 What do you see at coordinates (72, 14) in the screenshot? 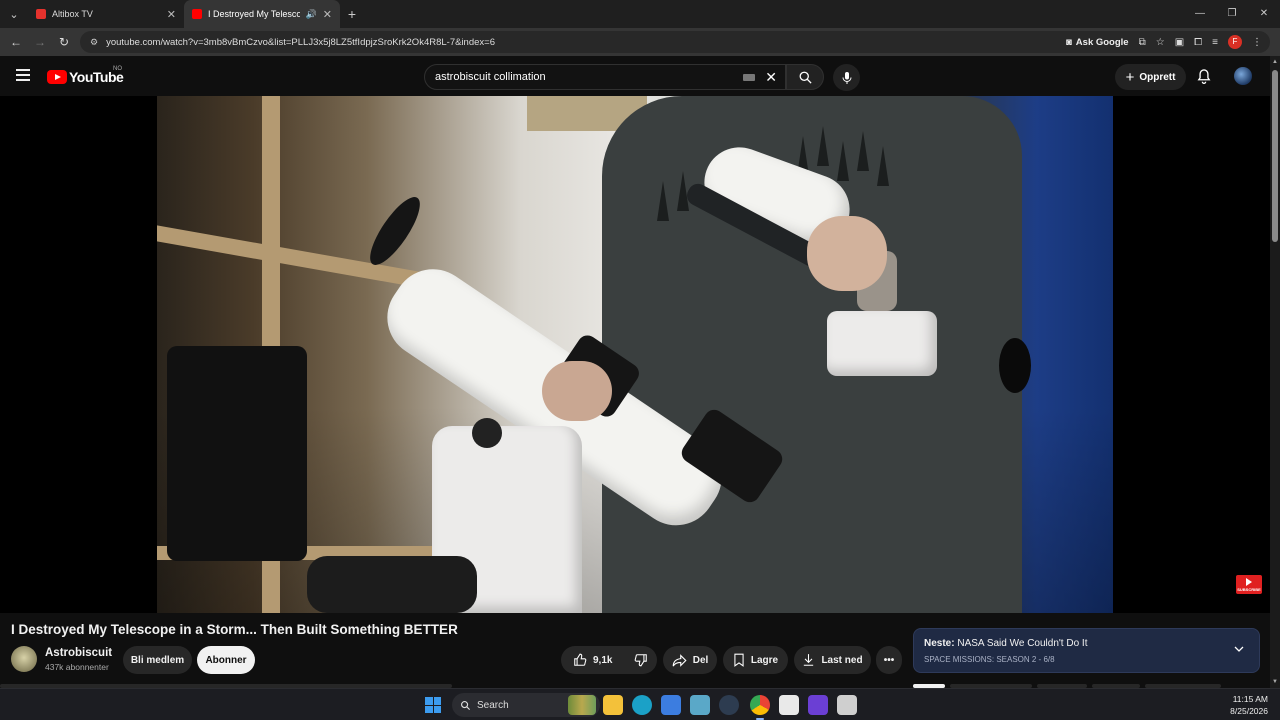
I see `tab-title: Altibox TV` at bounding box center [72, 14].